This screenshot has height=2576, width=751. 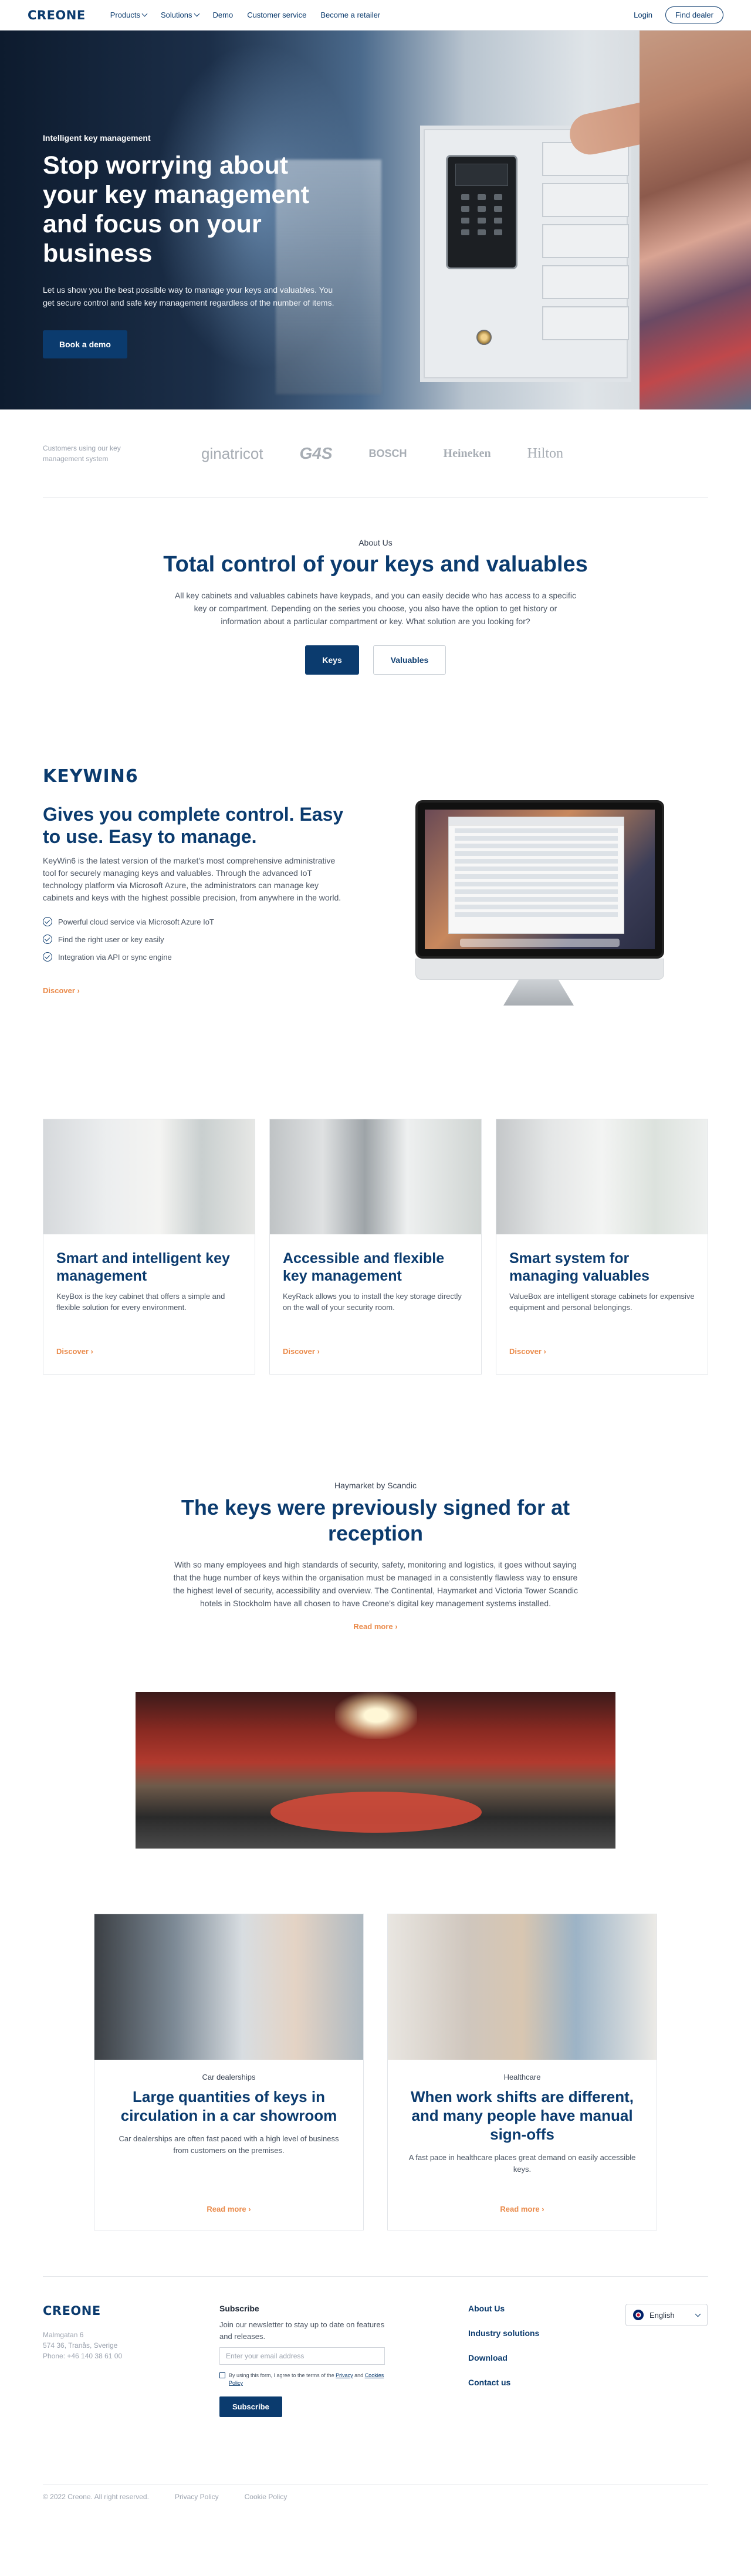 I want to click on nav-item-customer-service: Customer service, so click(x=276, y=15).